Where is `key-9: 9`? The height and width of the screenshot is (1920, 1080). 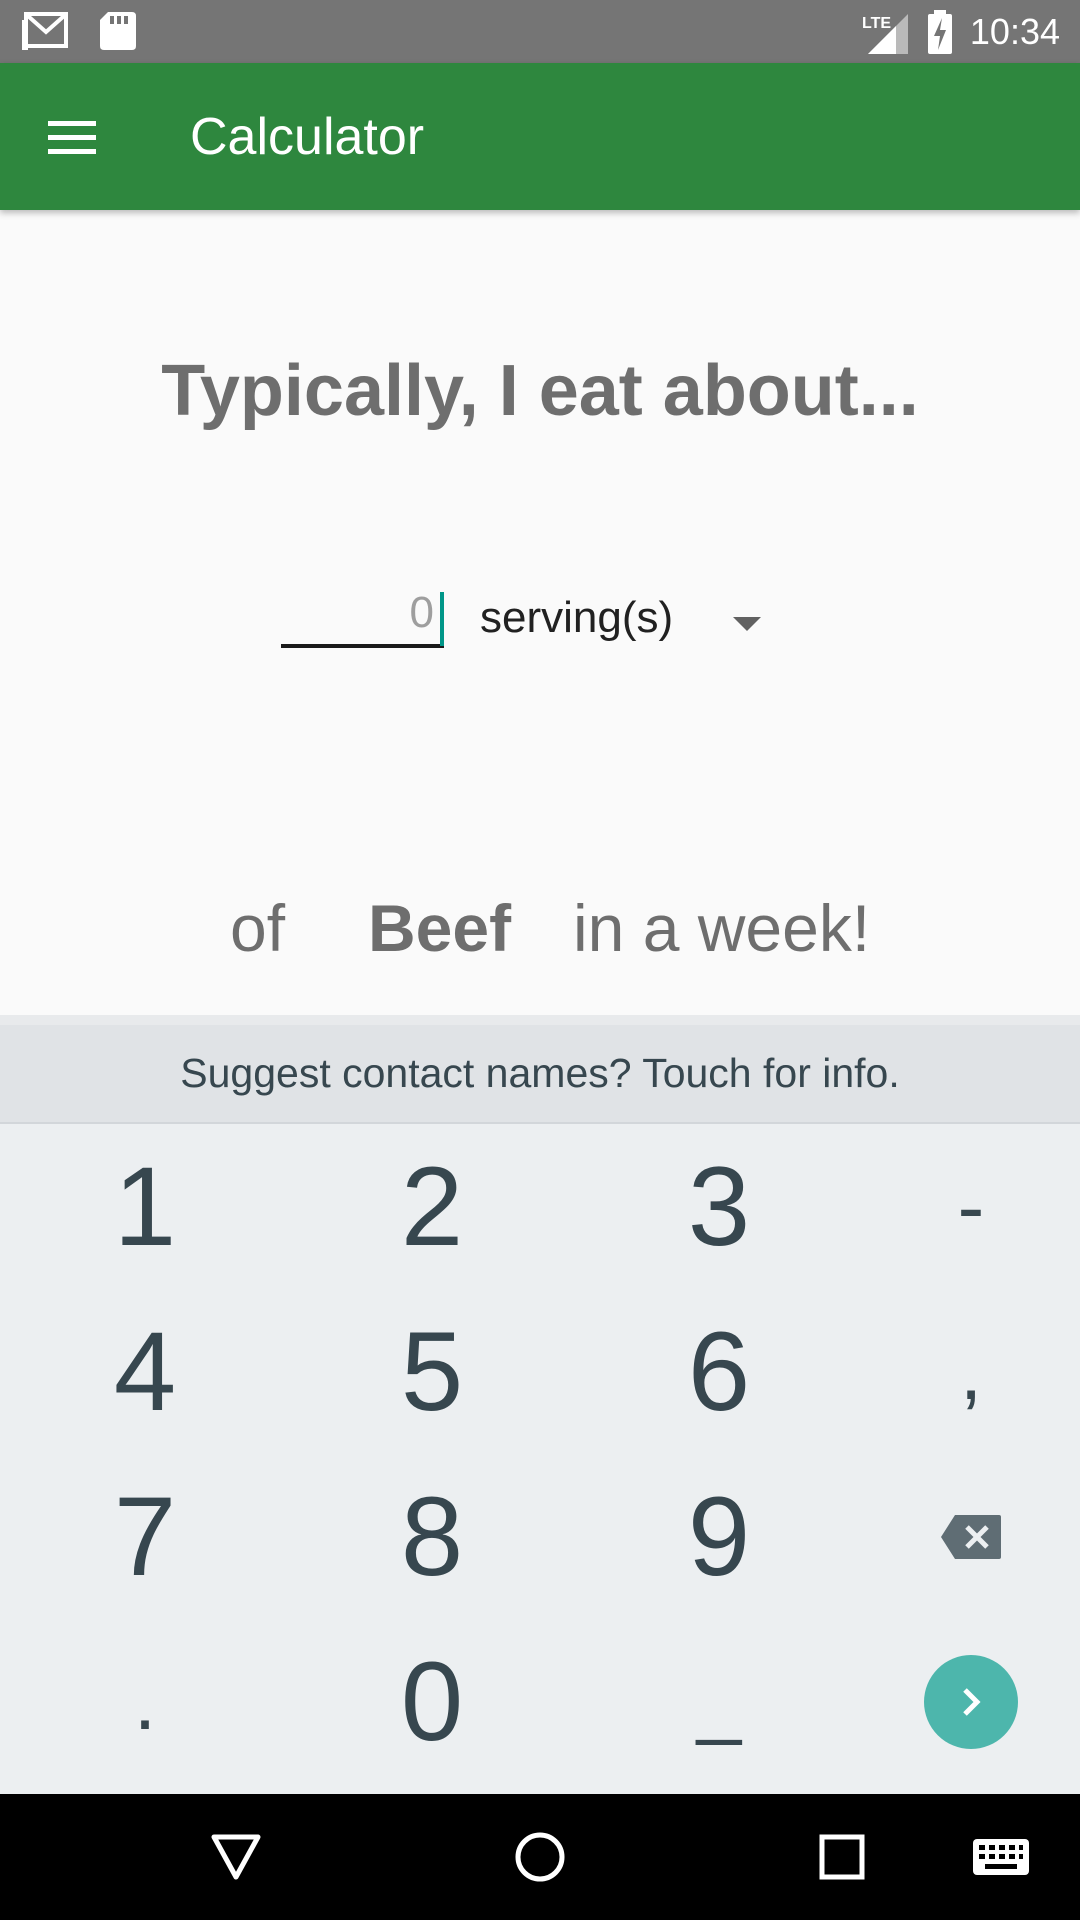
key-9: 9 is located at coordinates (719, 1536).